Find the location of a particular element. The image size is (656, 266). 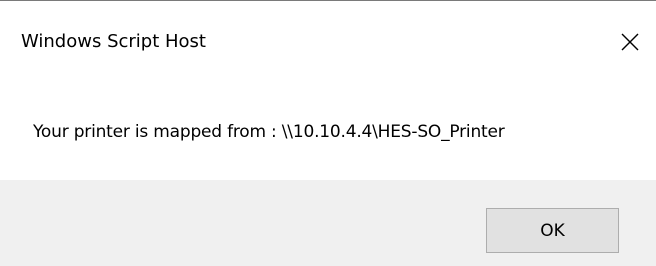

close-icon is located at coordinates (630, 42).